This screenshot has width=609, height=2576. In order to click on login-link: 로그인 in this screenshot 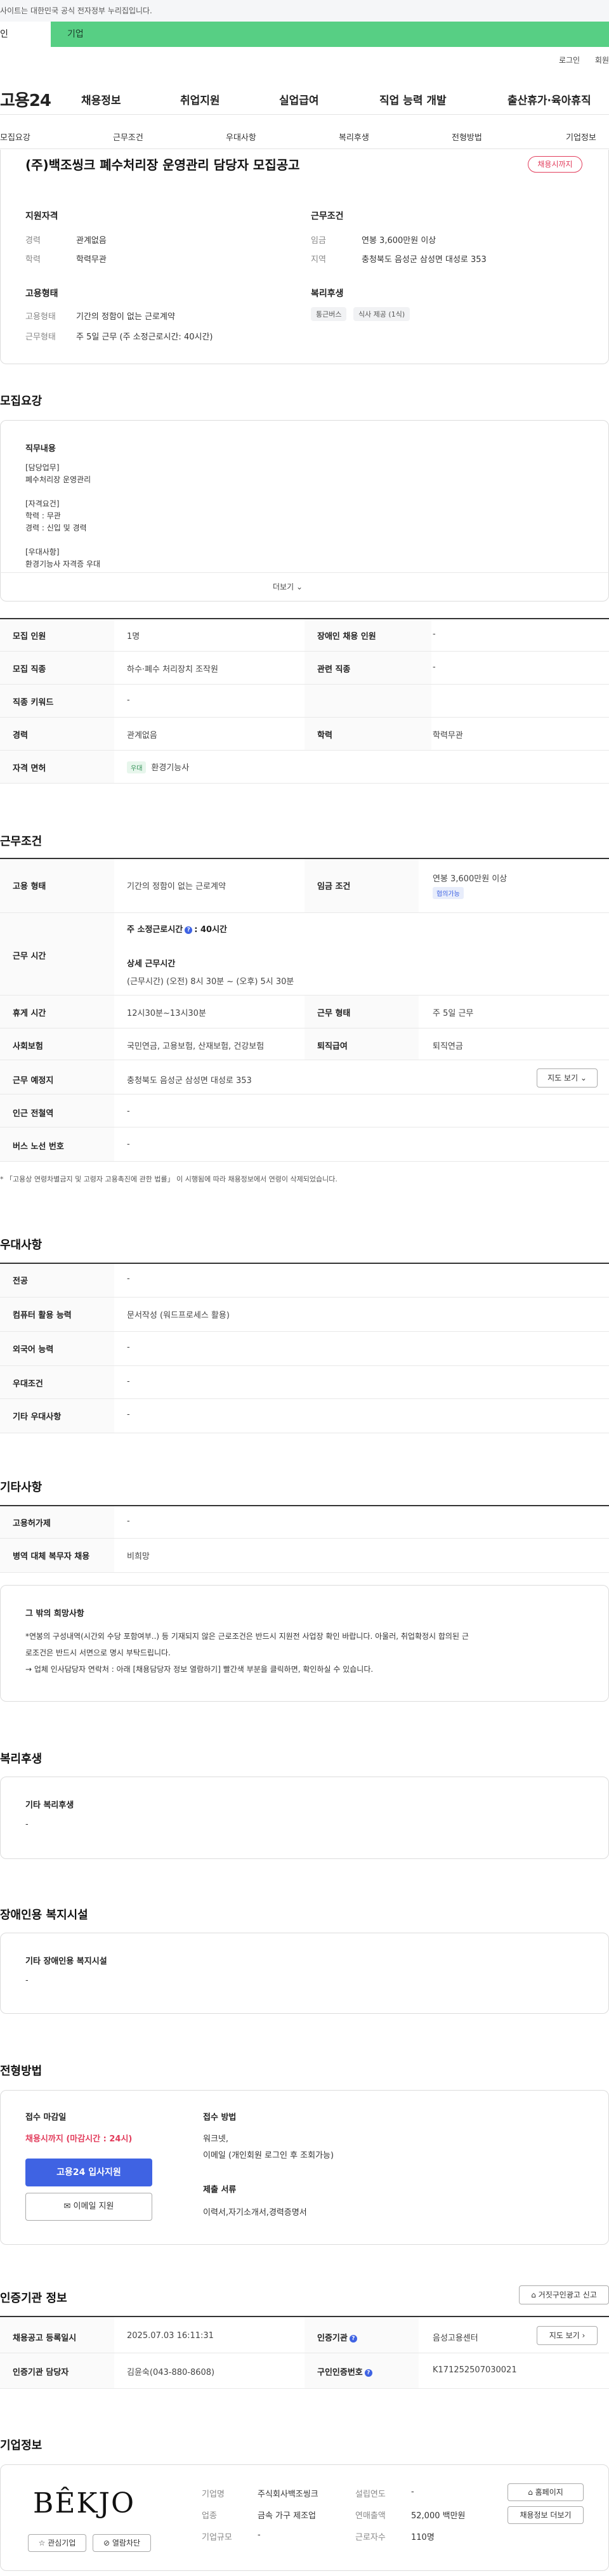, I will do `click(569, 60)`.